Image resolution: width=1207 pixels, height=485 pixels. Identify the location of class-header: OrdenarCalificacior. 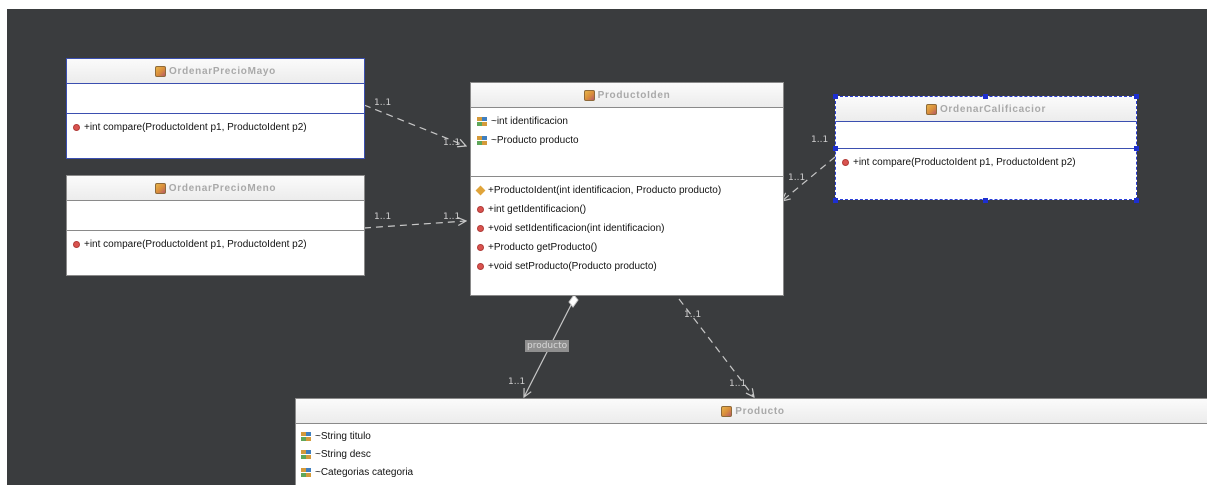
(986, 109).